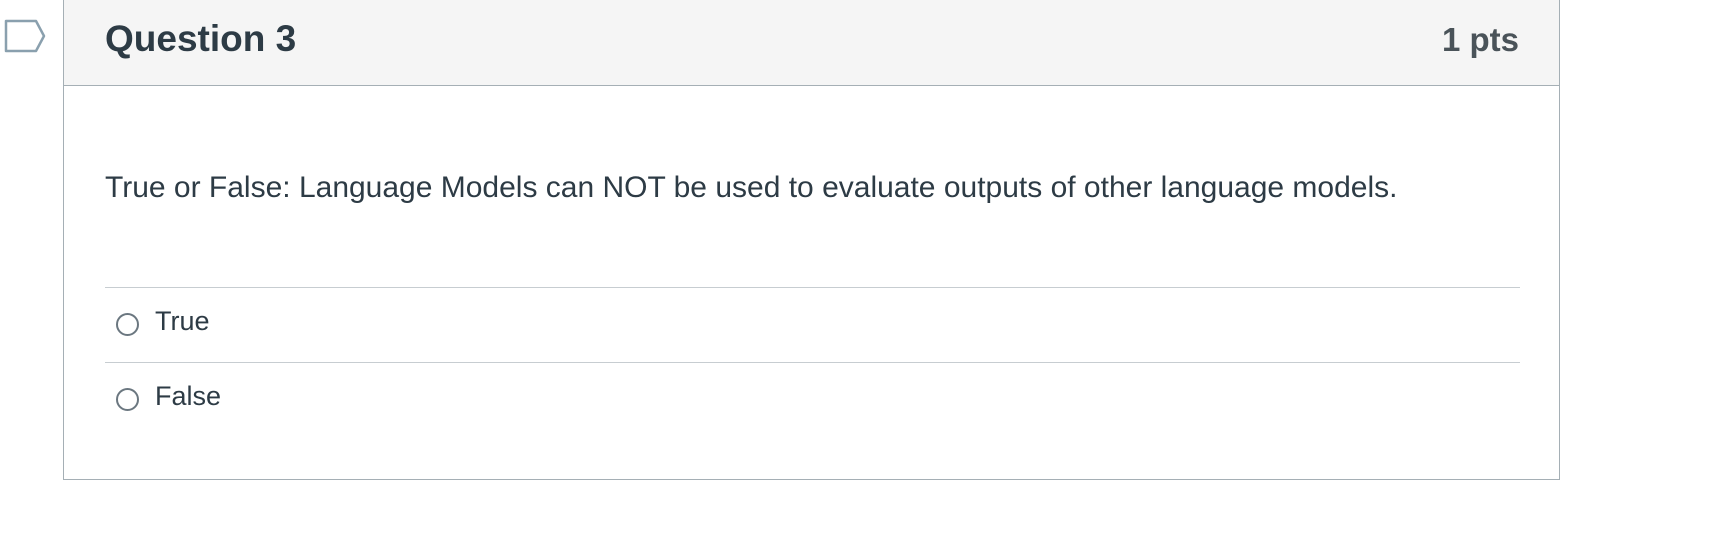 The height and width of the screenshot is (536, 1719). I want to click on question-points: 1 pts, so click(1480, 39).